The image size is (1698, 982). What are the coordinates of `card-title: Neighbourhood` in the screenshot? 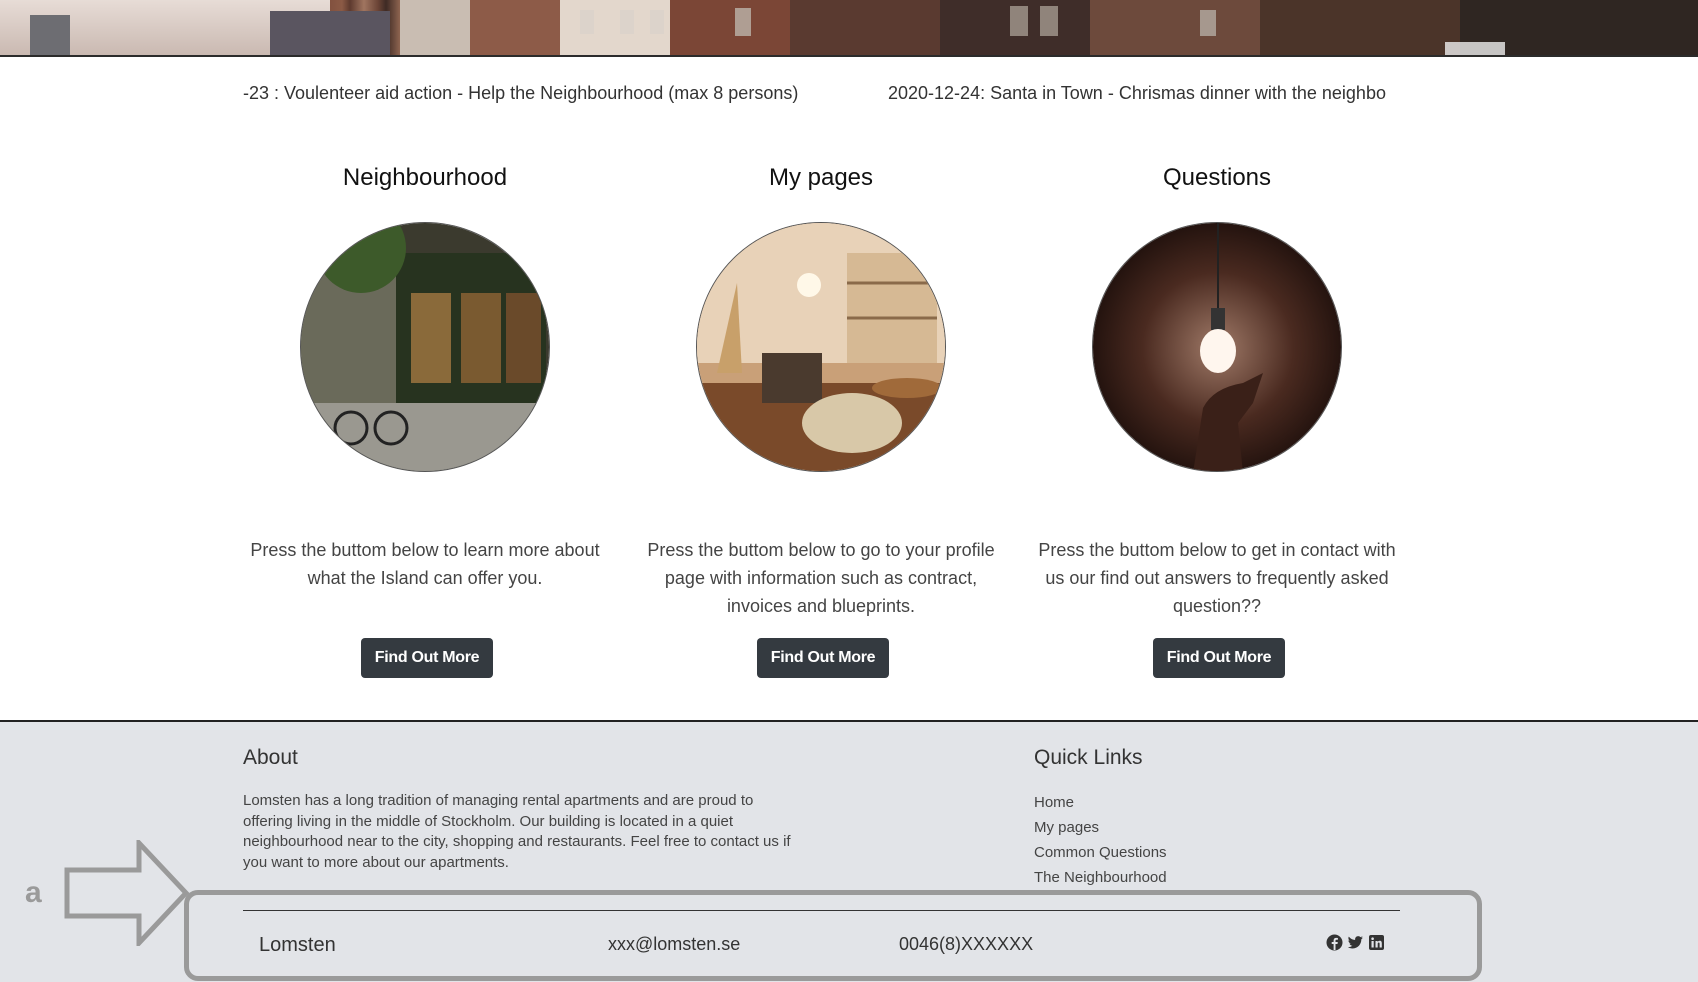 It's located at (425, 177).